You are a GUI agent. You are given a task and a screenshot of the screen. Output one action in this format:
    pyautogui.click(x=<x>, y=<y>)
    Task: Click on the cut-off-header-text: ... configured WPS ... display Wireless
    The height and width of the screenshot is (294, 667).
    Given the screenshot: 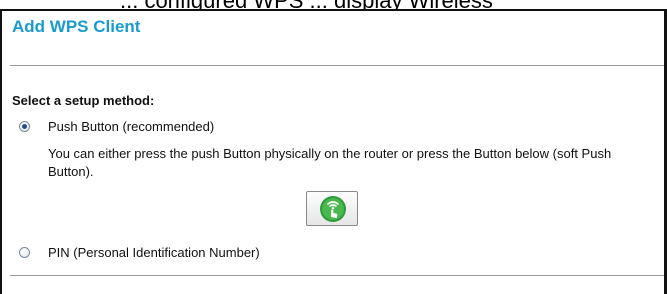 What is the action you would take?
    pyautogui.click(x=306, y=4)
    